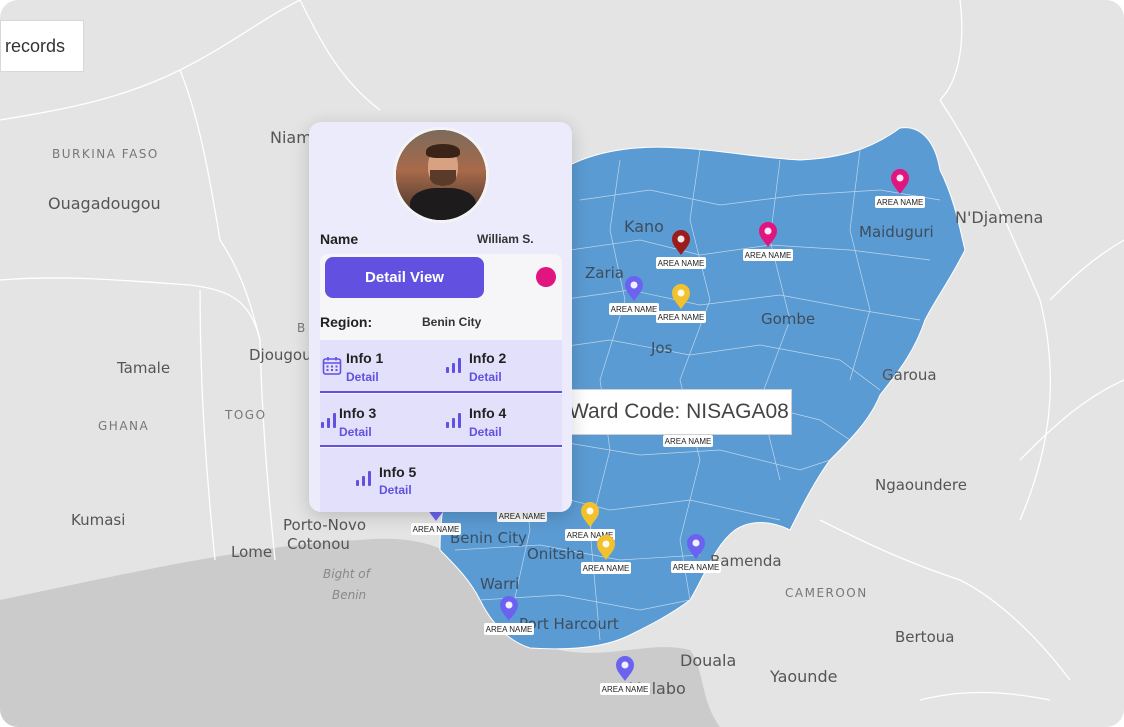  I want to click on info-row-1: Info 1 Detail Info 2 Detail, so click(441, 366).